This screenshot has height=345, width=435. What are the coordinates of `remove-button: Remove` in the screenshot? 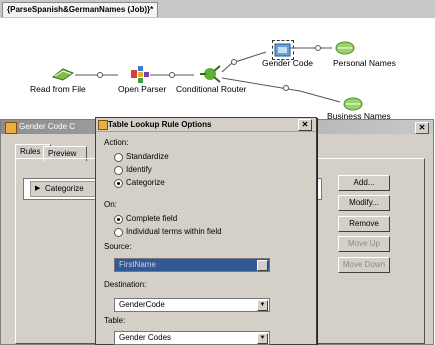 It's located at (364, 224).